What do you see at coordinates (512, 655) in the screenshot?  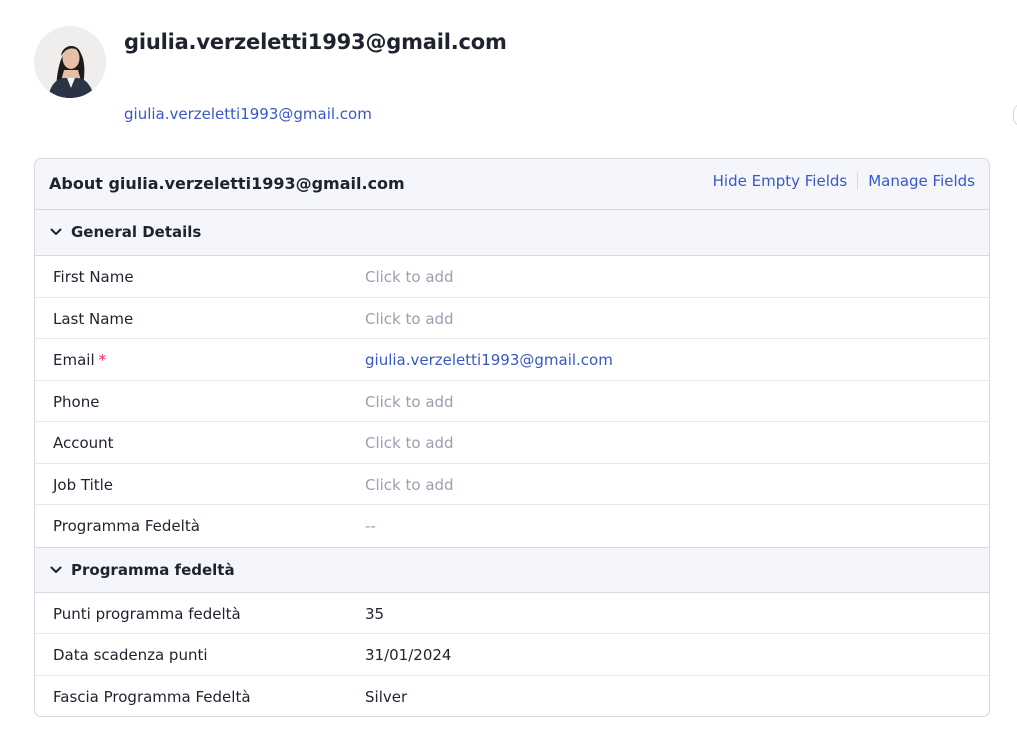 I see `field-row-data-scadenza: Data scadenza punti 31/01/2024` at bounding box center [512, 655].